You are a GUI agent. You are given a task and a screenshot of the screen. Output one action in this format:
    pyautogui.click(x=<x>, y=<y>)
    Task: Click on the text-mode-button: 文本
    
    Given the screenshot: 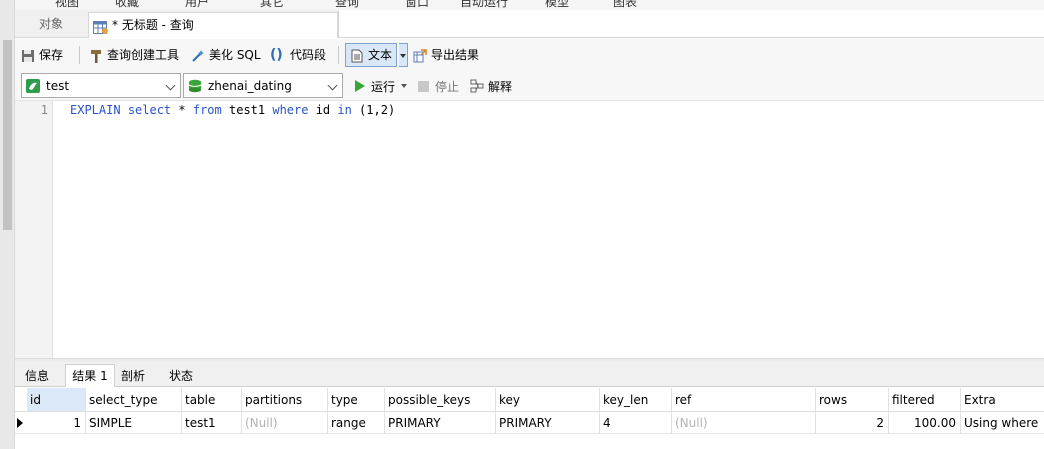 What is the action you would take?
    pyautogui.click(x=371, y=55)
    